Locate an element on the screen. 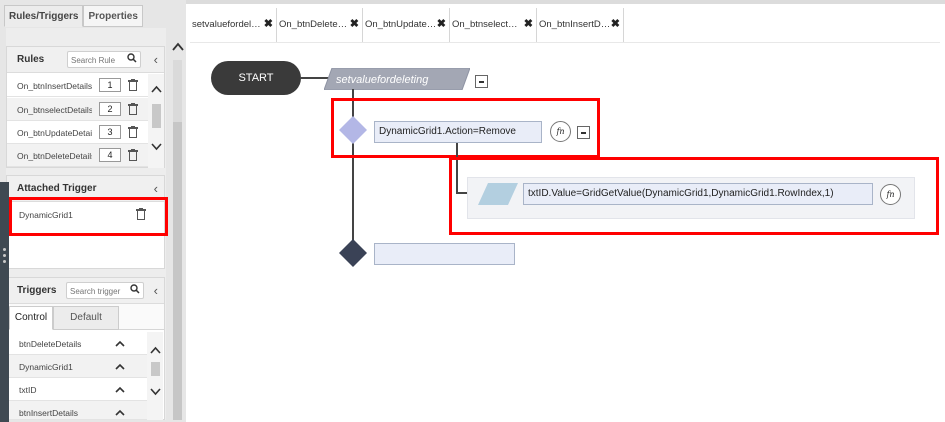 The image size is (945, 422). attached-trigger-card: Attached Trigger ‹ DynamicGrid1 is located at coordinates (85, 222).